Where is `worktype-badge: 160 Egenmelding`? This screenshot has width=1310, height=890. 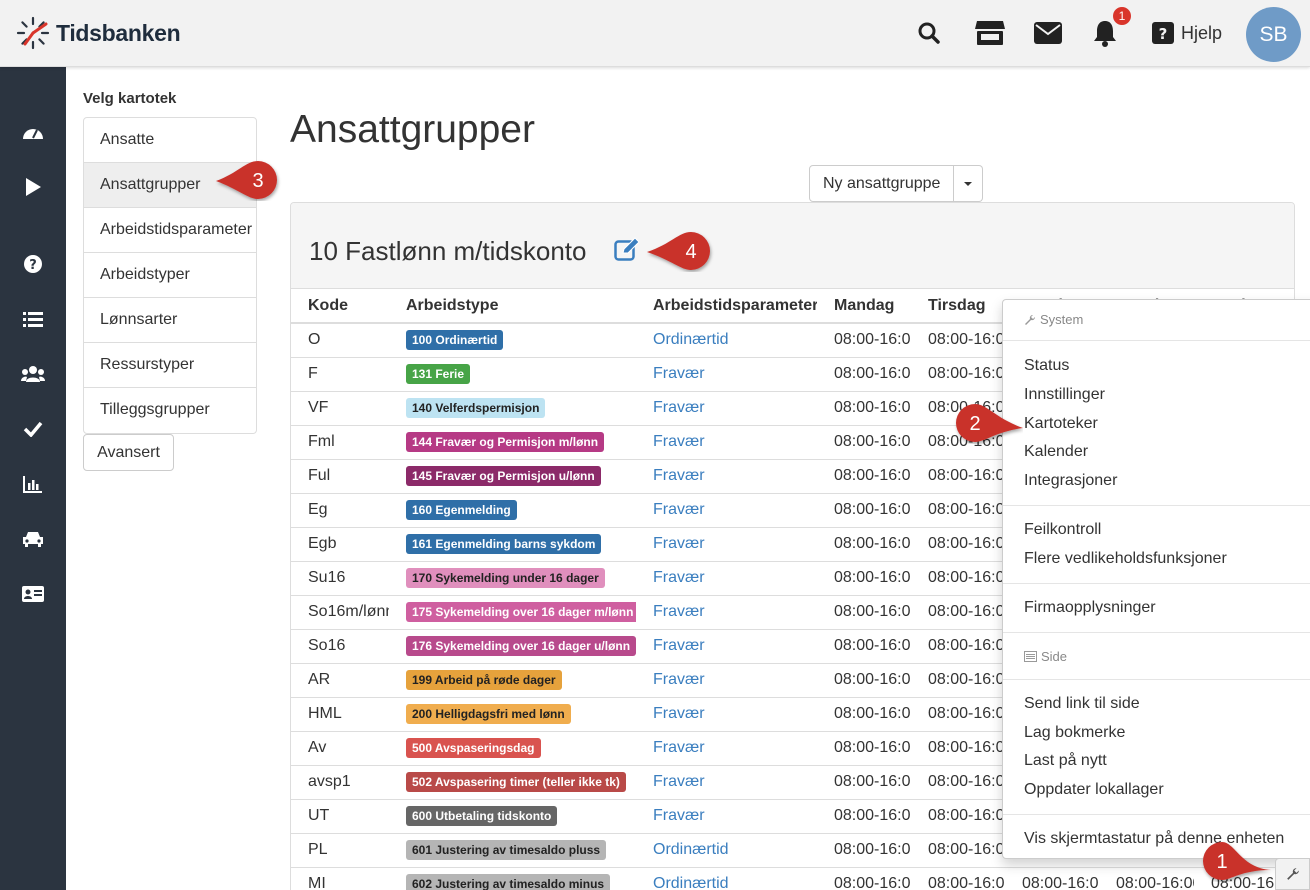 worktype-badge: 160 Egenmelding is located at coordinates (461, 510).